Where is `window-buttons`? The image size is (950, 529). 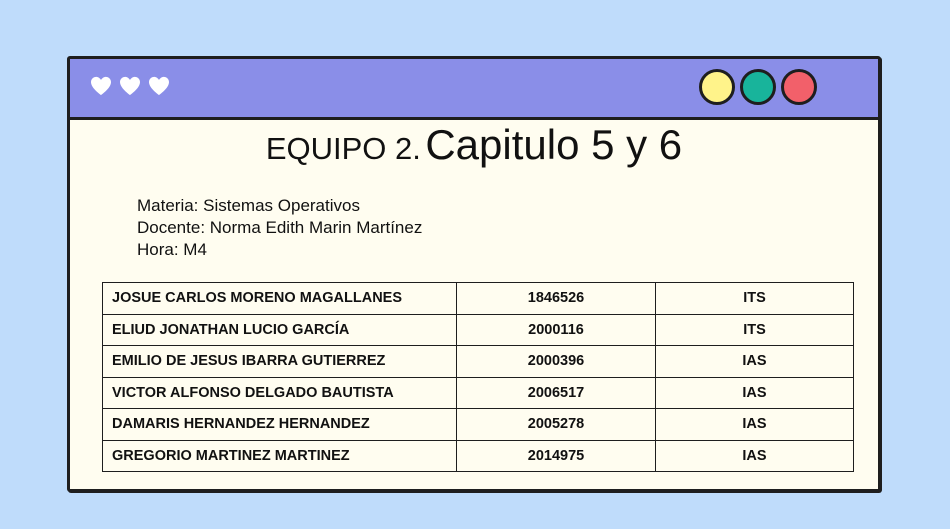 window-buttons is located at coordinates (758, 87).